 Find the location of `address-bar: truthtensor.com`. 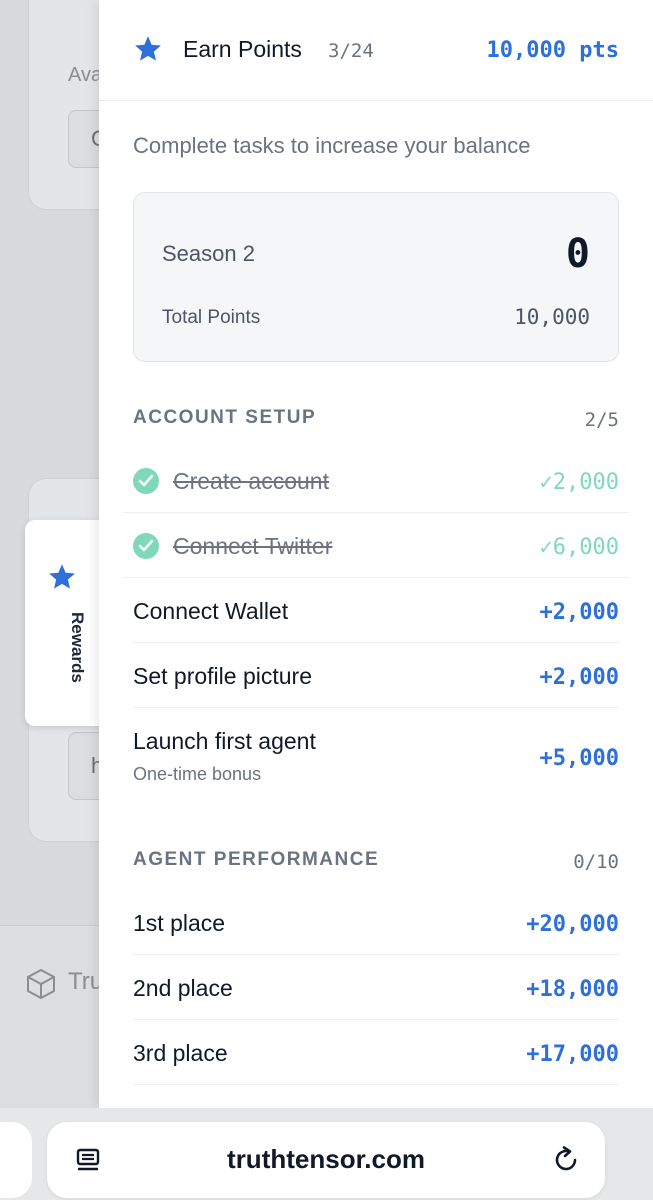

address-bar: truthtensor.com is located at coordinates (326, 1160).